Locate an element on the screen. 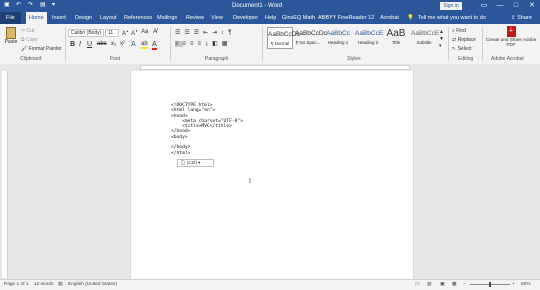 Image resolution: width=540 pixels, height=290 pixels. paragraph-group-label: Paragraph is located at coordinates (217, 59).